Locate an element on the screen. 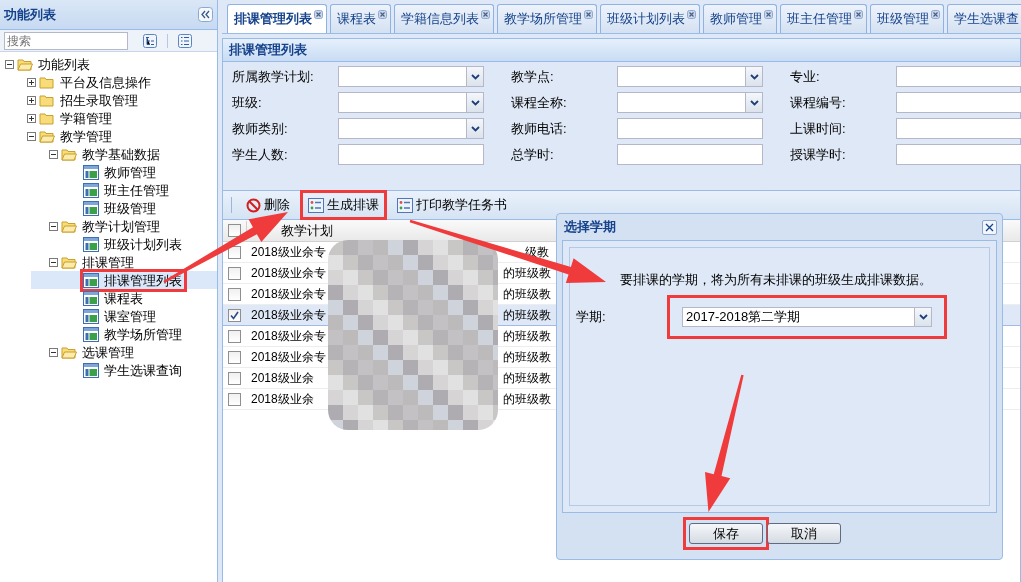 The width and height of the screenshot is (1021, 582). tab: 班级计划列表 is located at coordinates (650, 18).